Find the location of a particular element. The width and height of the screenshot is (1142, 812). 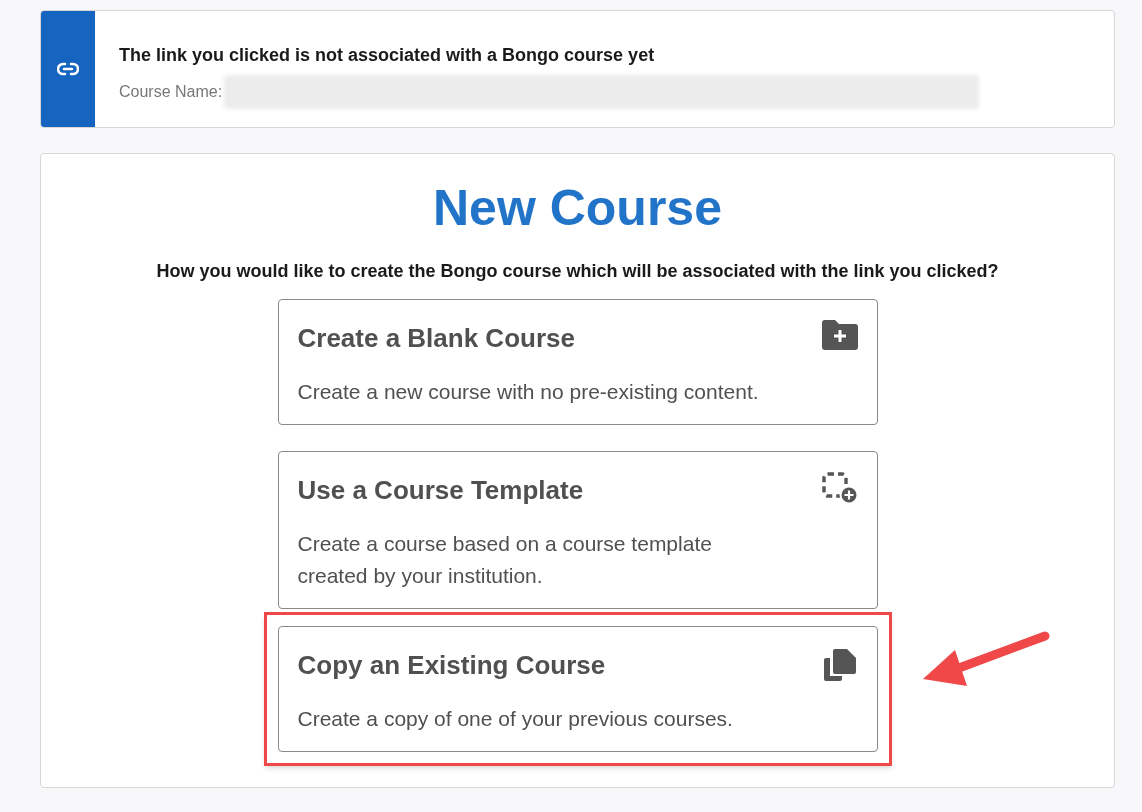

option-title: Use a Course Template is located at coordinates (440, 490).